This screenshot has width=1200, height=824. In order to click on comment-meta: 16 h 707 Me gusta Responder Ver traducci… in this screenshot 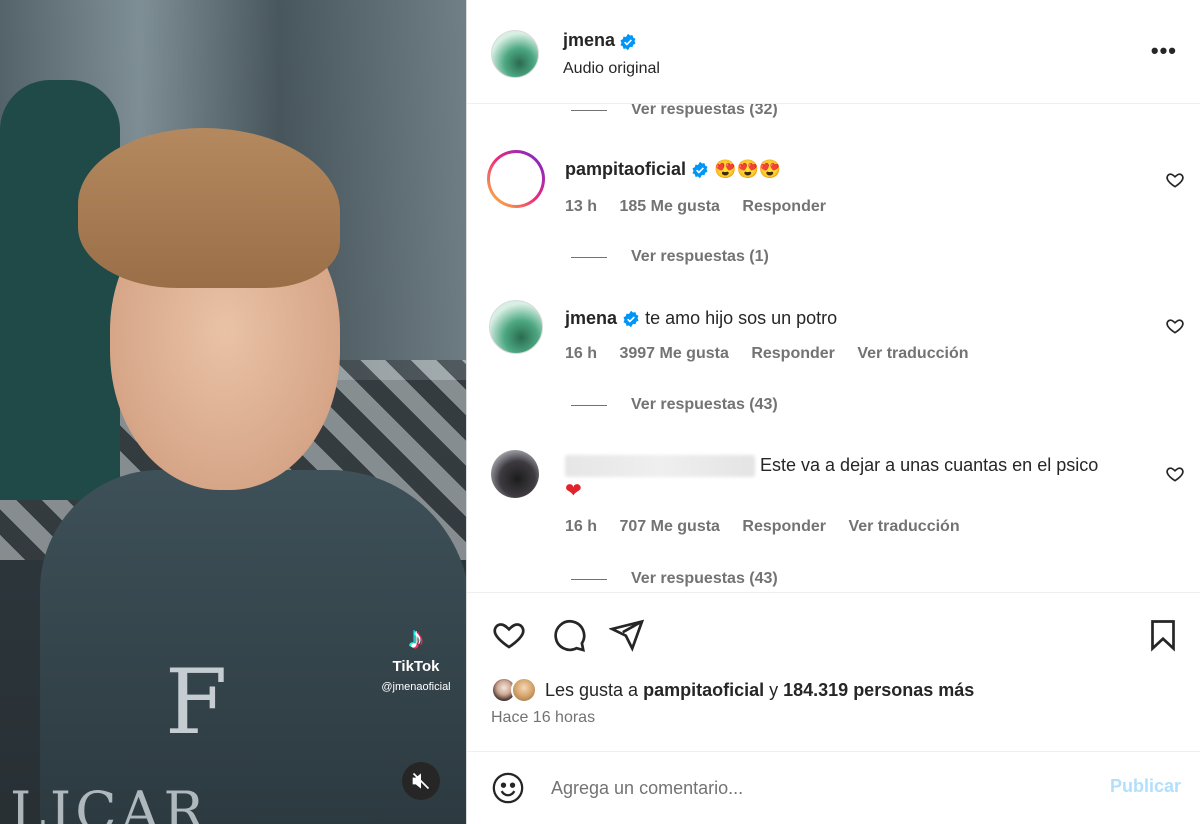, I will do `click(771, 527)`.